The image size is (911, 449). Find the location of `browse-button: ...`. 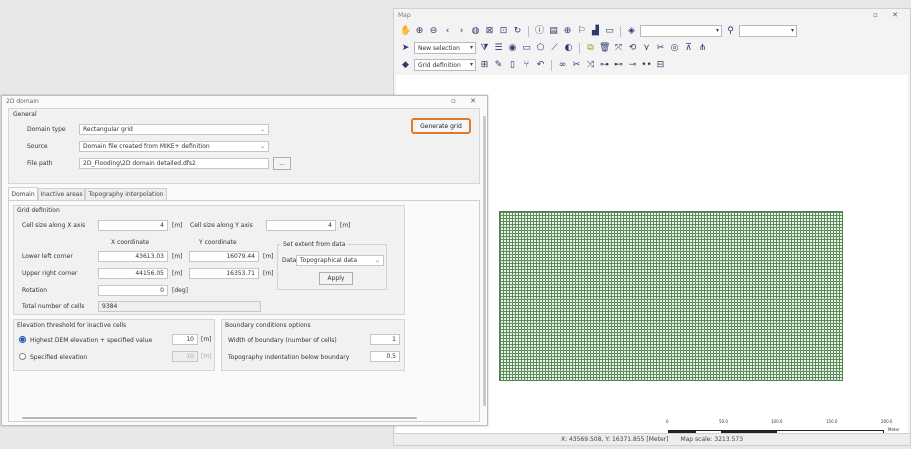

browse-button: ... is located at coordinates (282, 163).